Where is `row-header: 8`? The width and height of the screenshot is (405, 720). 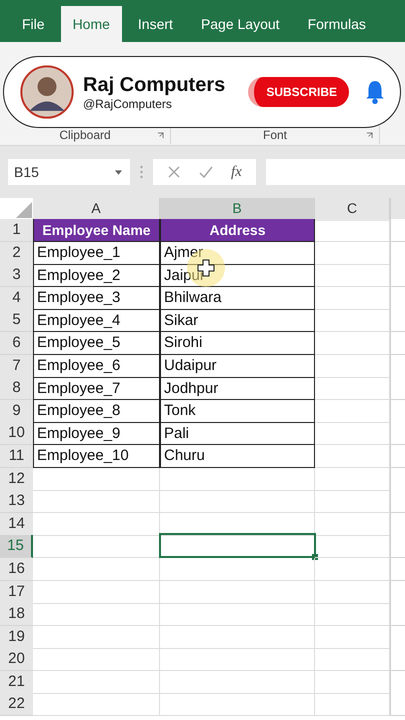 row-header: 8 is located at coordinates (16, 388).